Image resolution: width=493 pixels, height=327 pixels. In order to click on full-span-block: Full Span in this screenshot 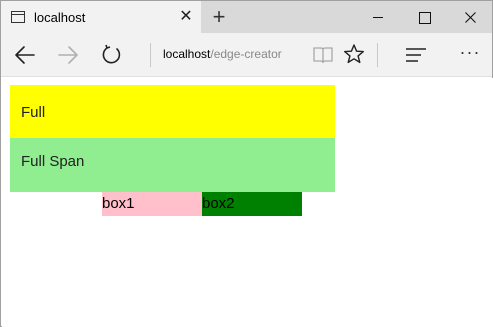, I will do `click(172, 165)`.